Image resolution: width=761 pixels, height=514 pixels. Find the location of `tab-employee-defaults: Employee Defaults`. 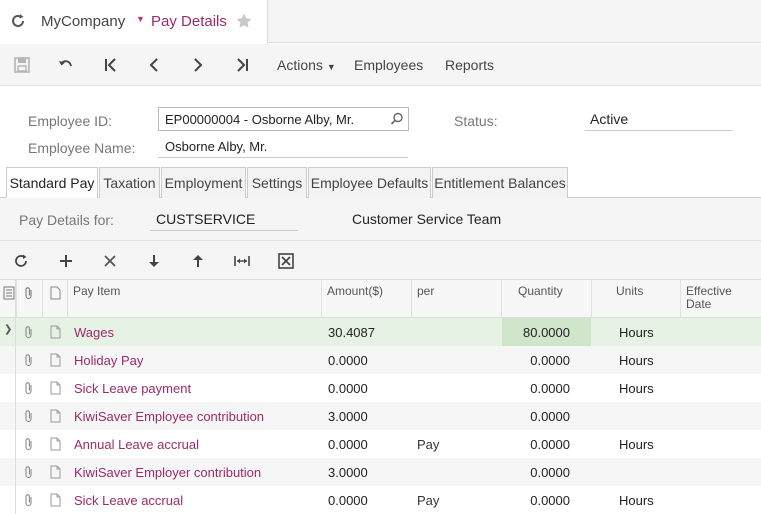

tab-employee-defaults: Employee Defaults is located at coordinates (369, 182).